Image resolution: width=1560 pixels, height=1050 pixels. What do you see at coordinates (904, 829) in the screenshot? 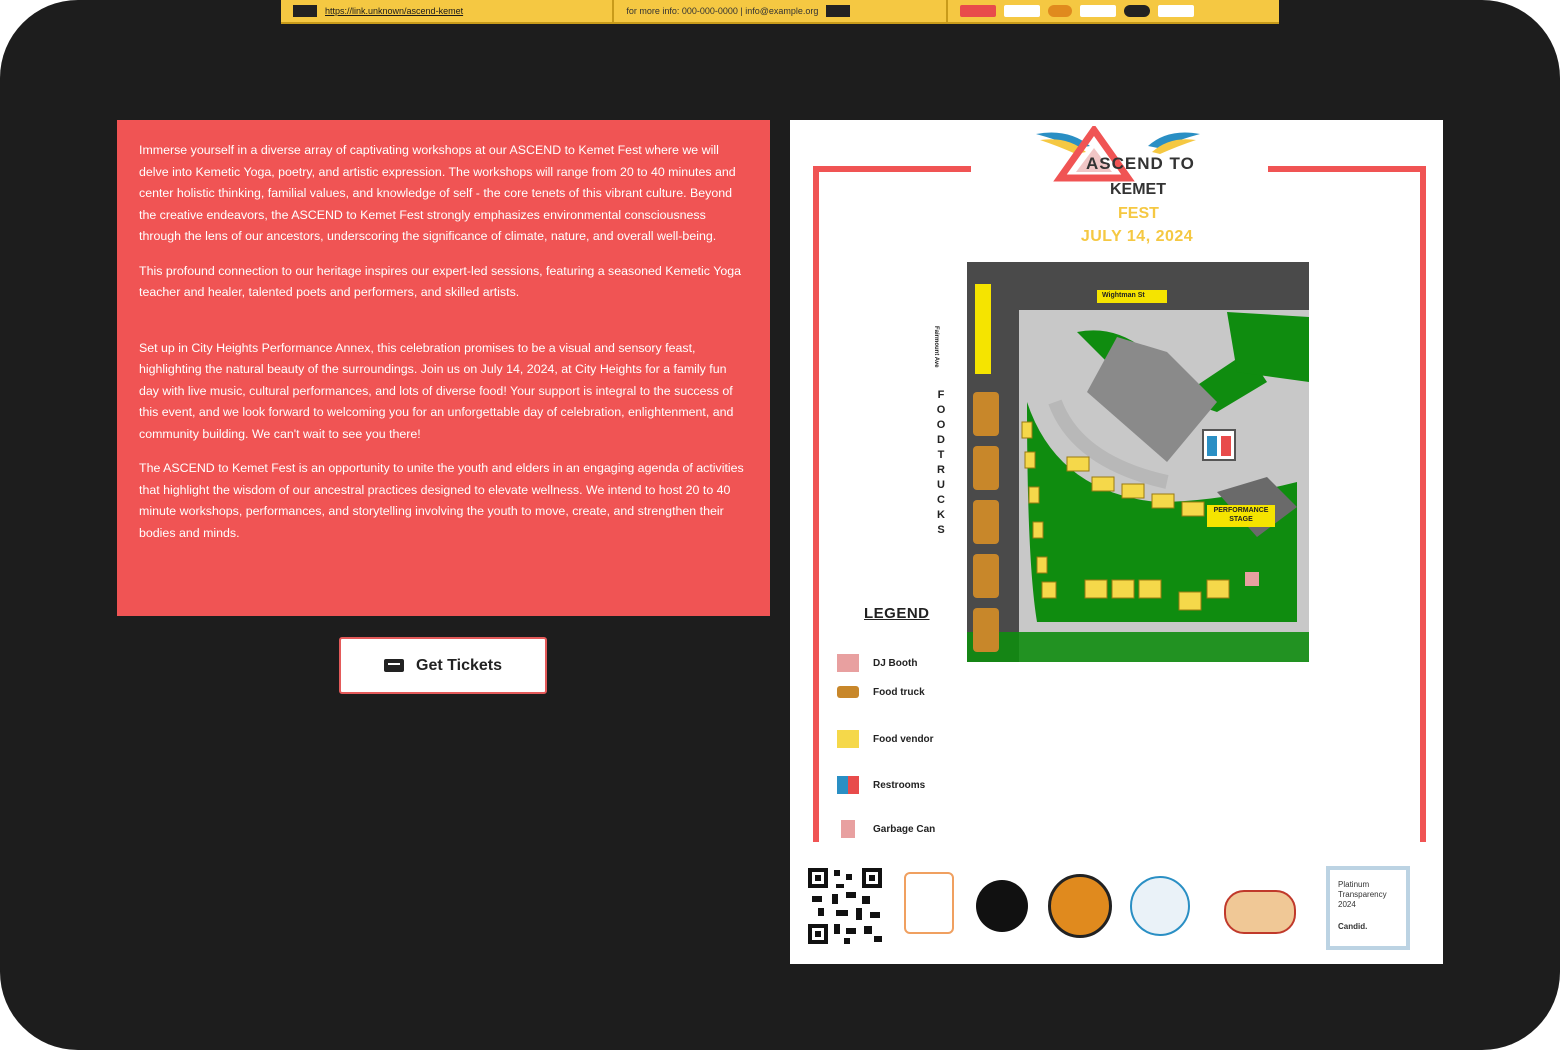
I see `legend-label: Garbage Can` at bounding box center [904, 829].